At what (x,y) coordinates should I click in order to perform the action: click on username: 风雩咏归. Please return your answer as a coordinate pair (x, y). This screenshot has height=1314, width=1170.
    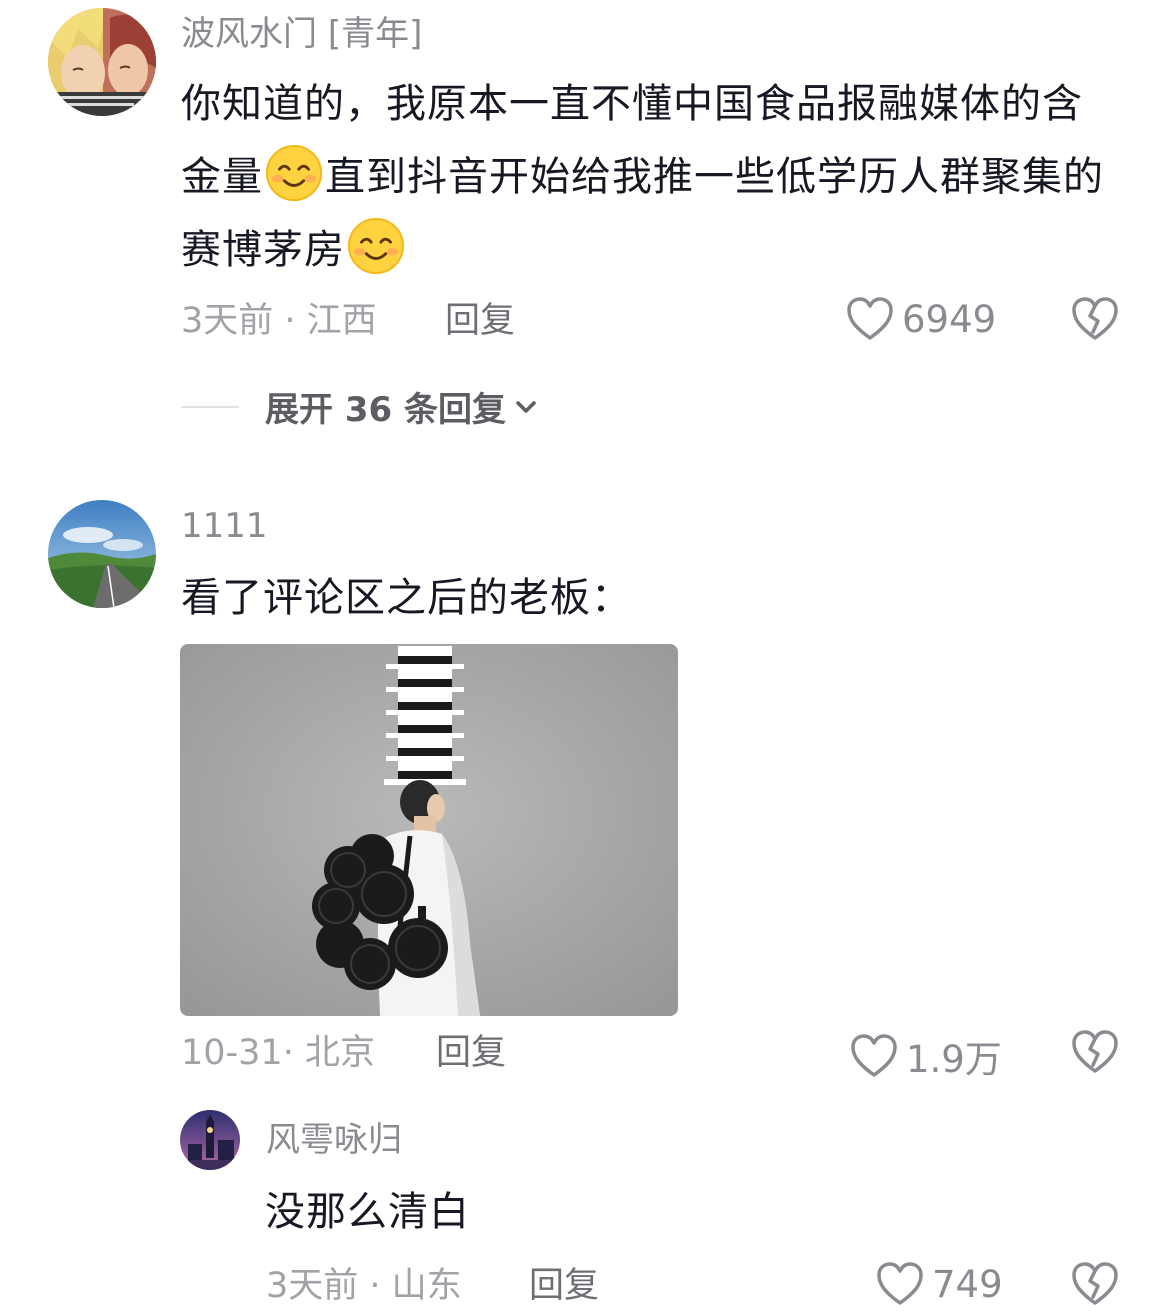
    Looking at the image, I should click on (334, 1140).